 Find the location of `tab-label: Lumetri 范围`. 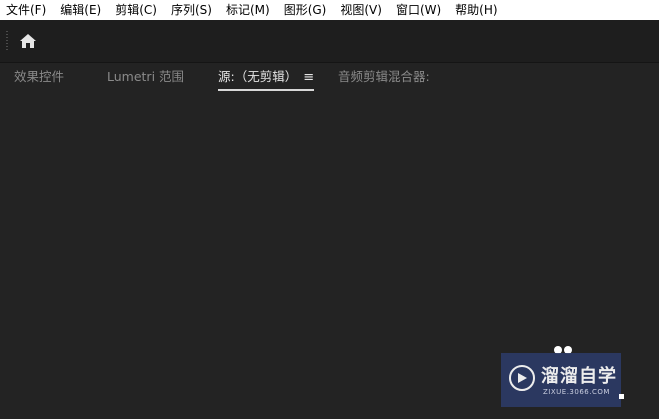

tab-label: Lumetri 范围 is located at coordinates (146, 76).